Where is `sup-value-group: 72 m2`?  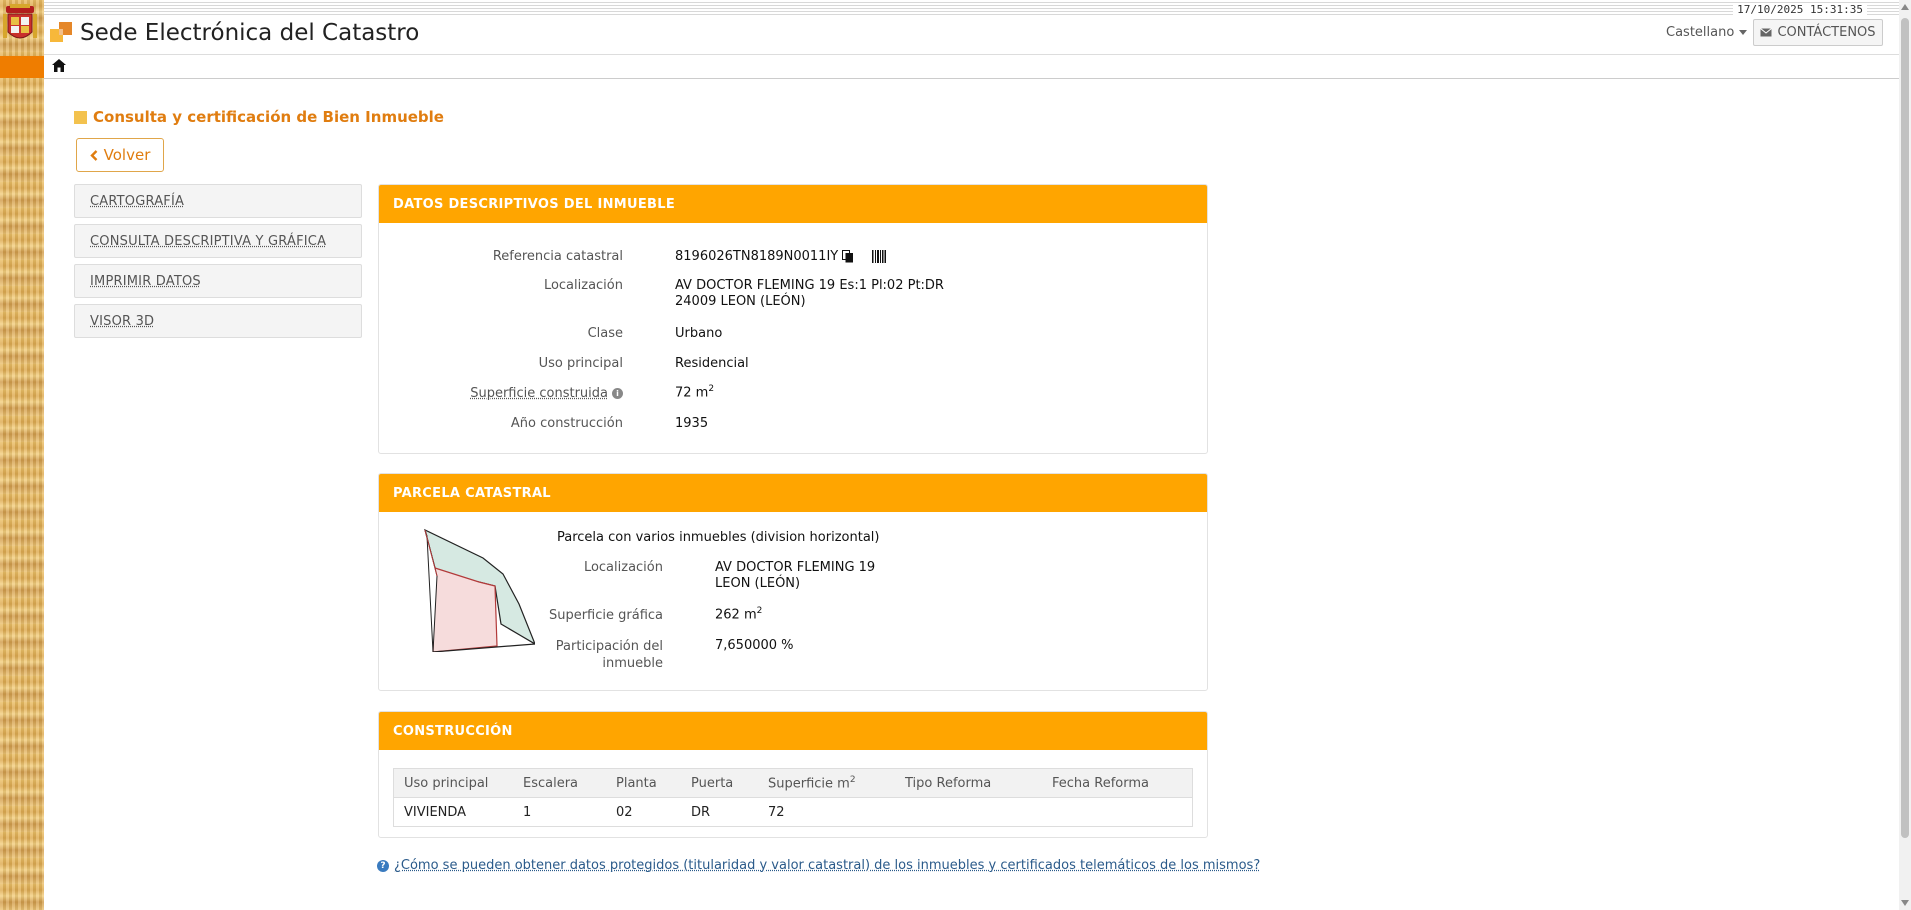
sup-value-group: 72 m2 is located at coordinates (694, 392).